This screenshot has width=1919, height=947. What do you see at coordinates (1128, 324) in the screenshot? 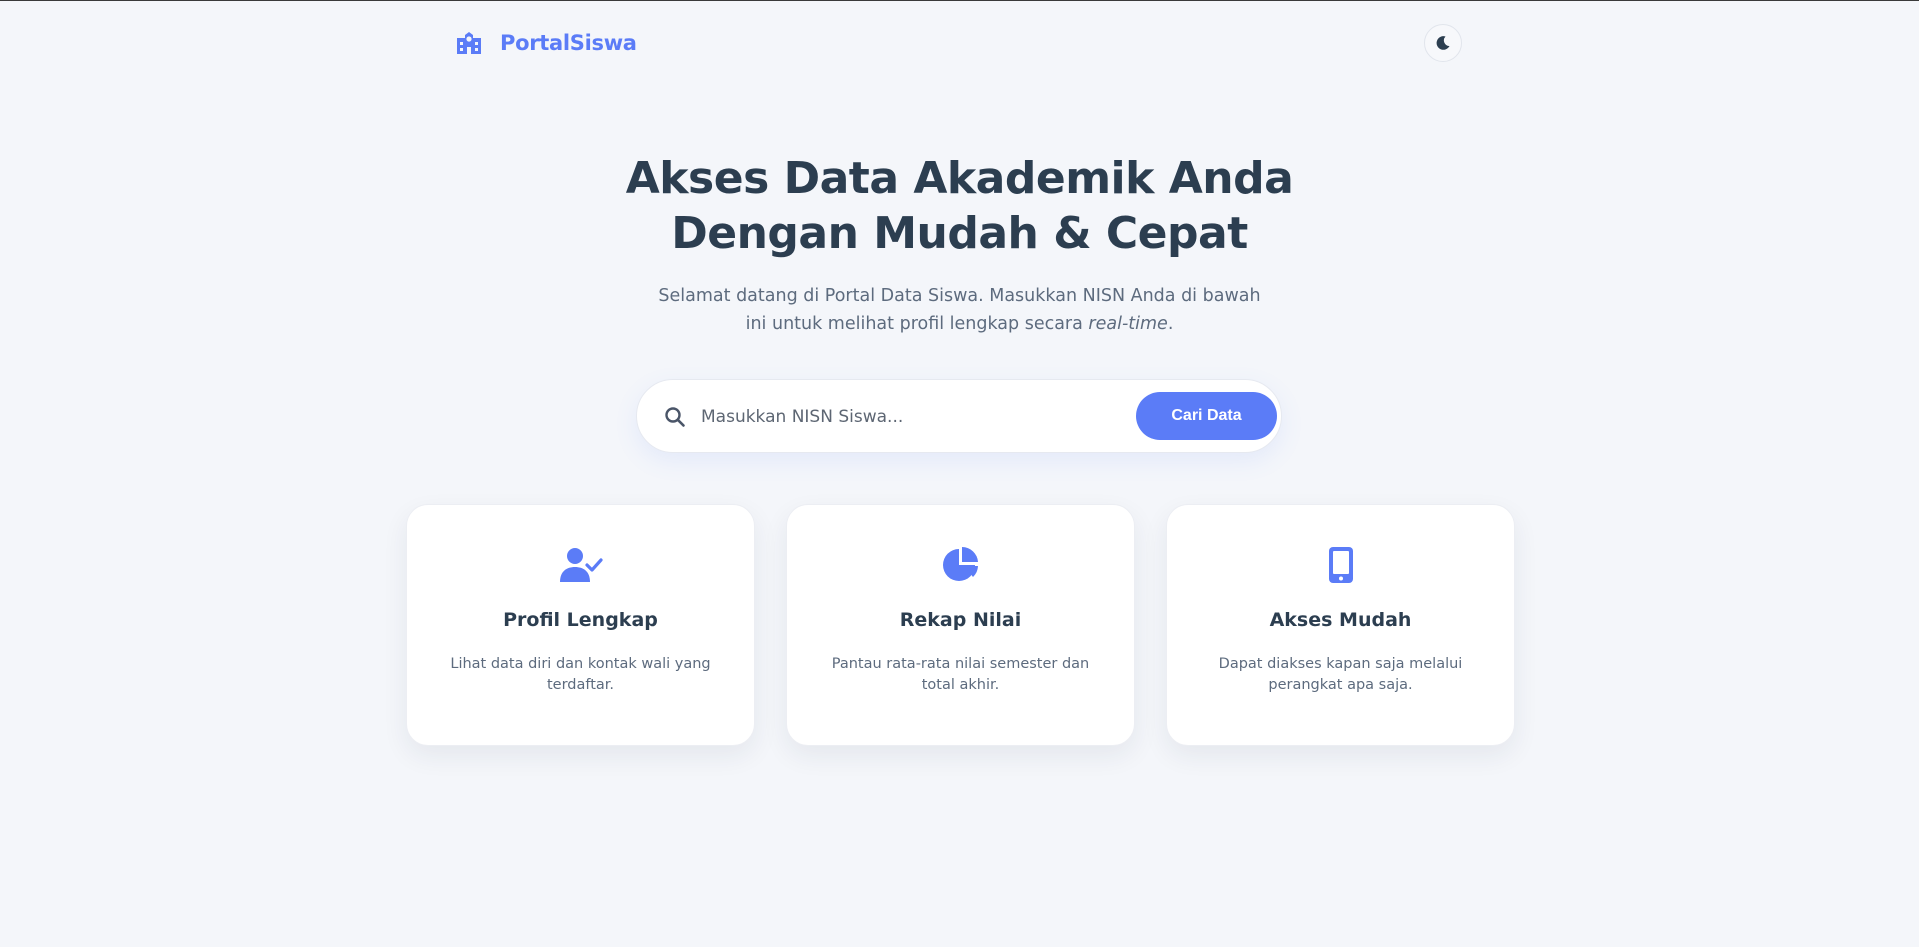
I see `hero-subtitle-emphasis: real-time` at bounding box center [1128, 324].